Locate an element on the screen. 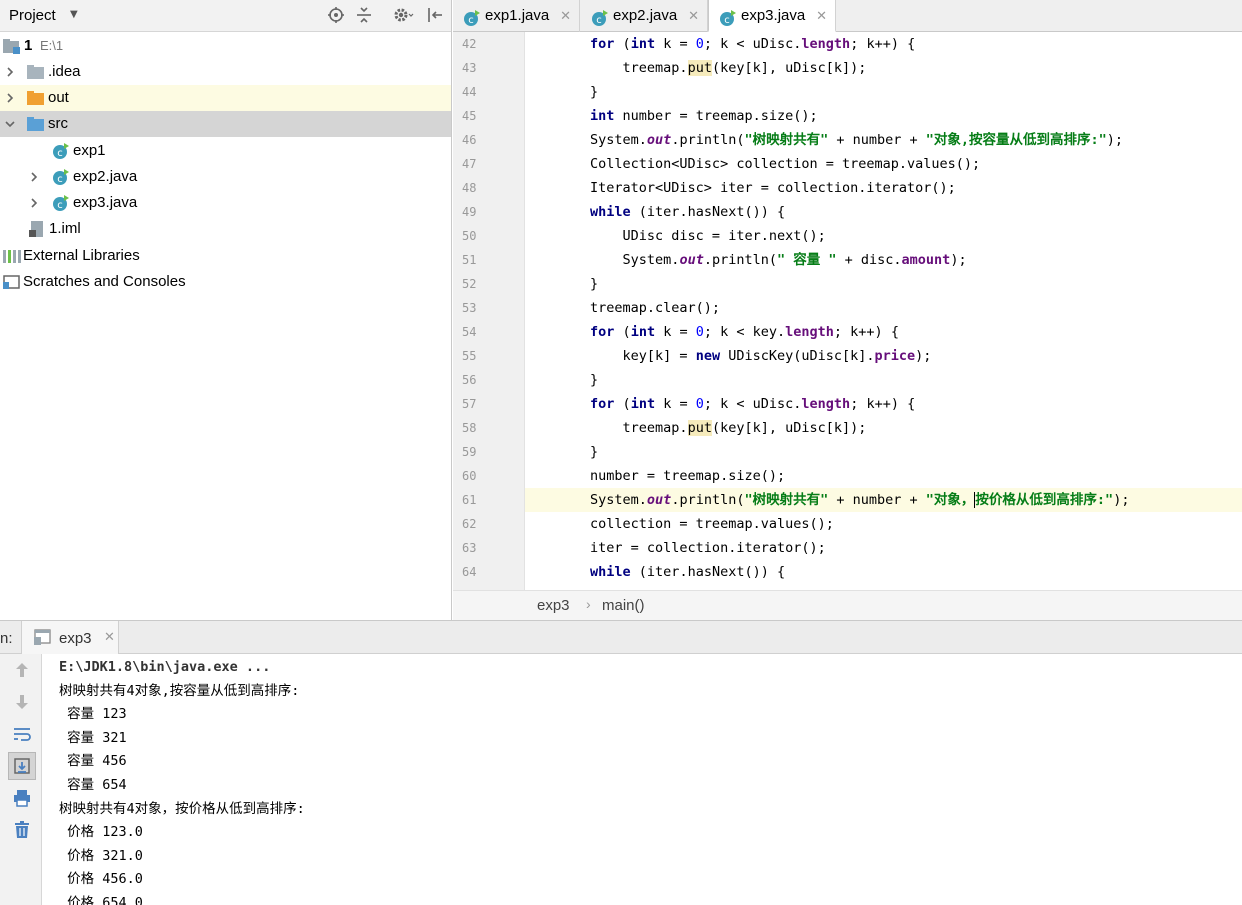 This screenshot has width=1242, height=905. line-number: 51 is located at coordinates (488, 260).